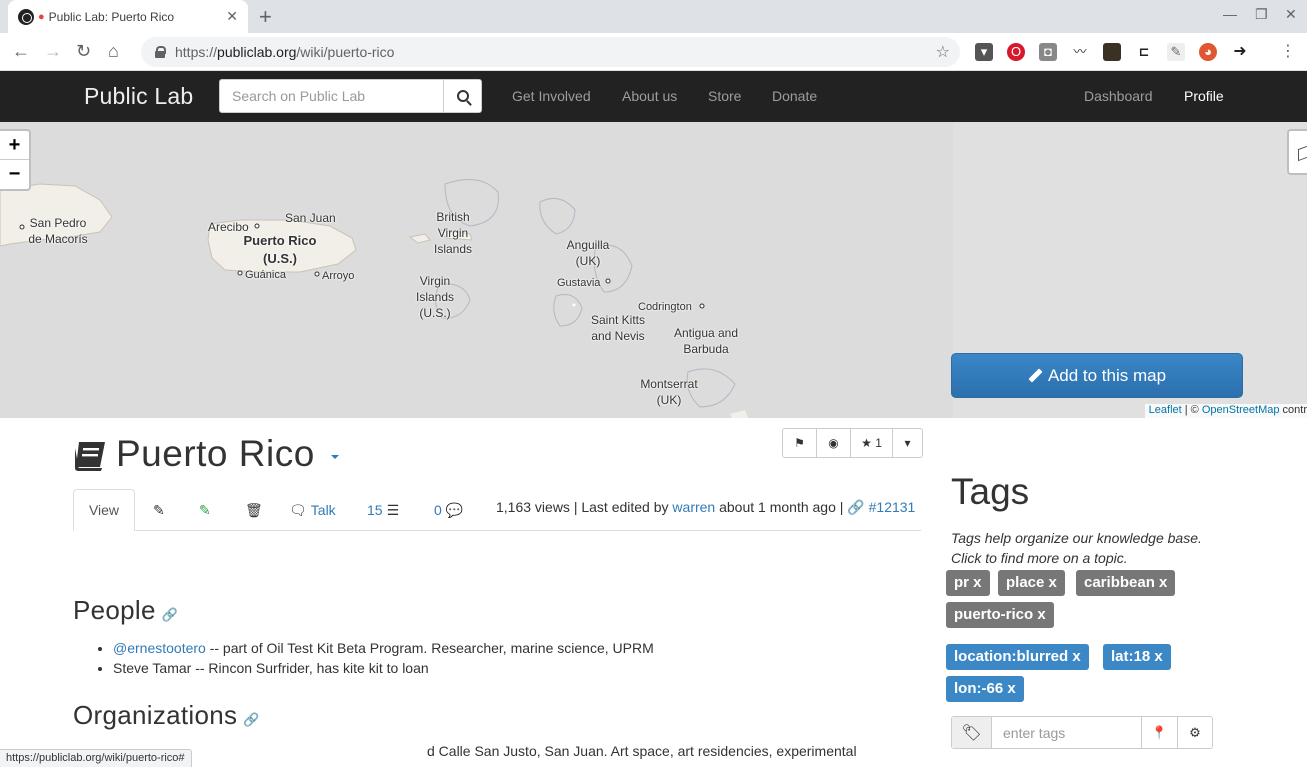 The image size is (1307, 767). I want to click on page-actions-group: ⚑ ◉ ★ 1 ▾, so click(852, 443).